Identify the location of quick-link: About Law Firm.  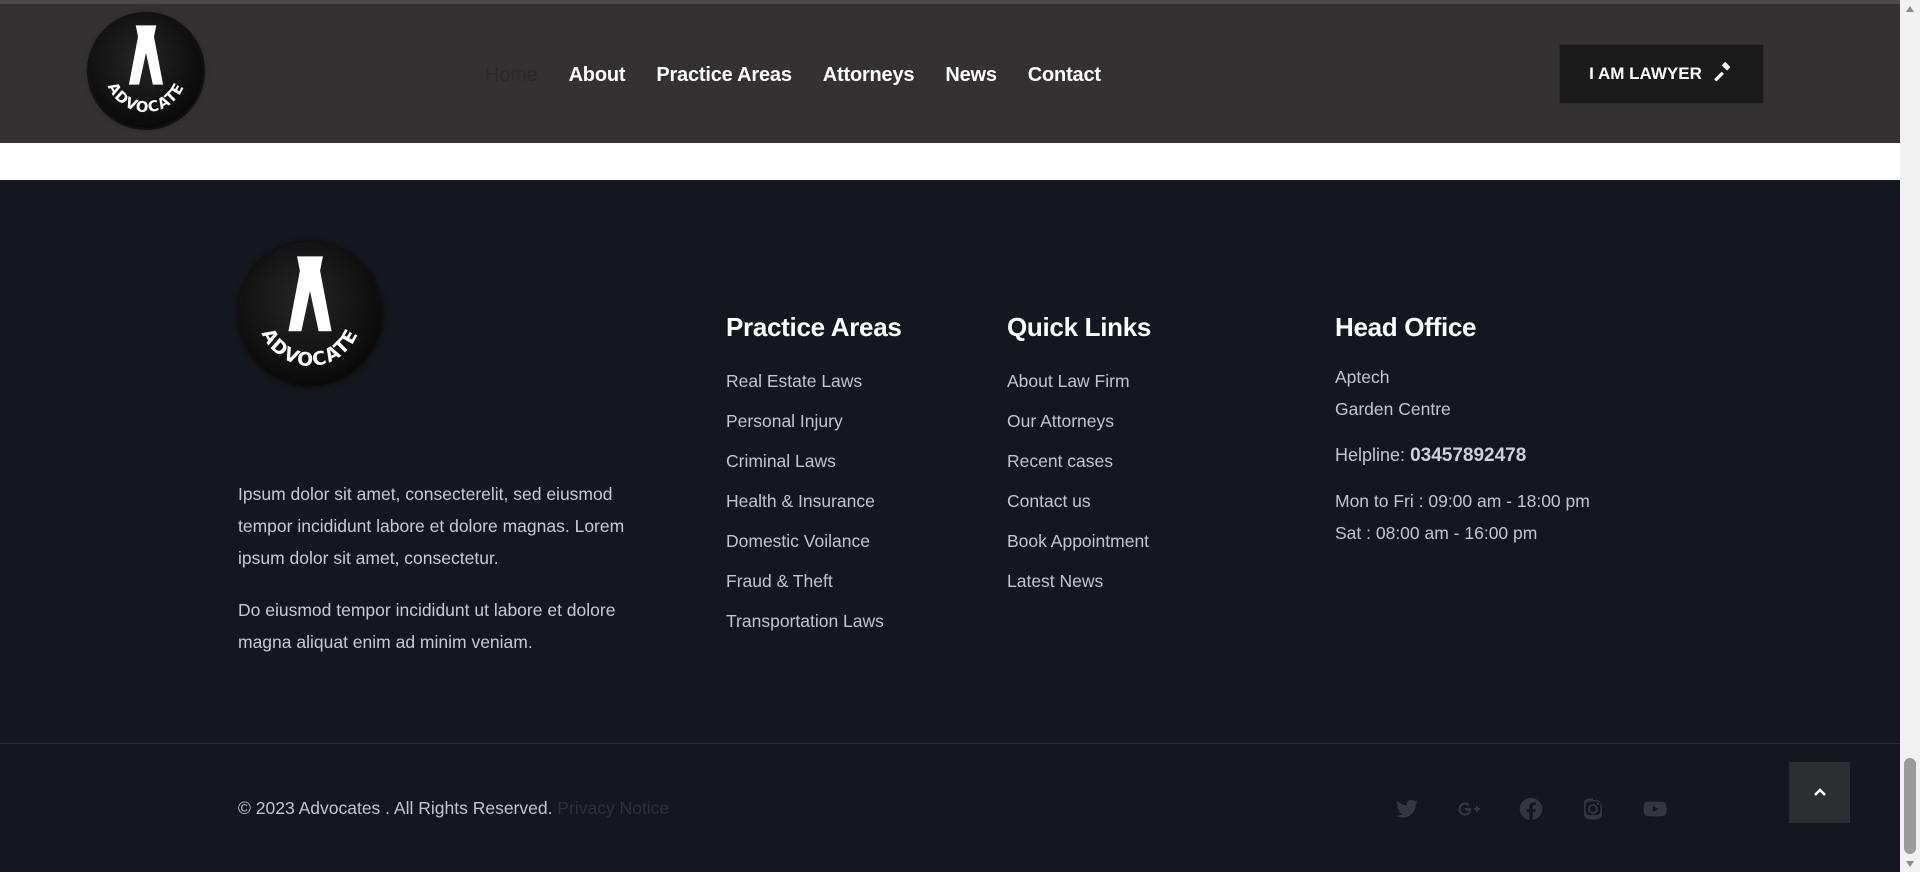
(1068, 381).